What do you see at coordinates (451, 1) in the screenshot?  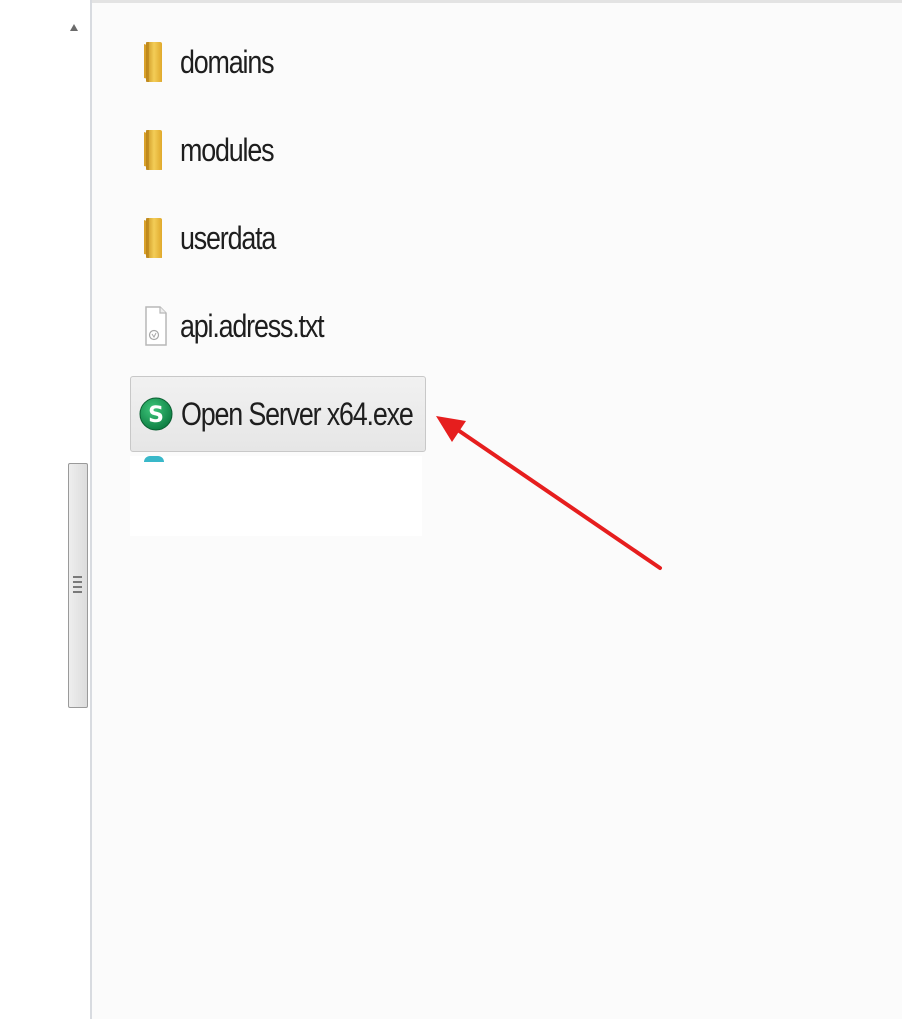 I see `window-top-border` at bounding box center [451, 1].